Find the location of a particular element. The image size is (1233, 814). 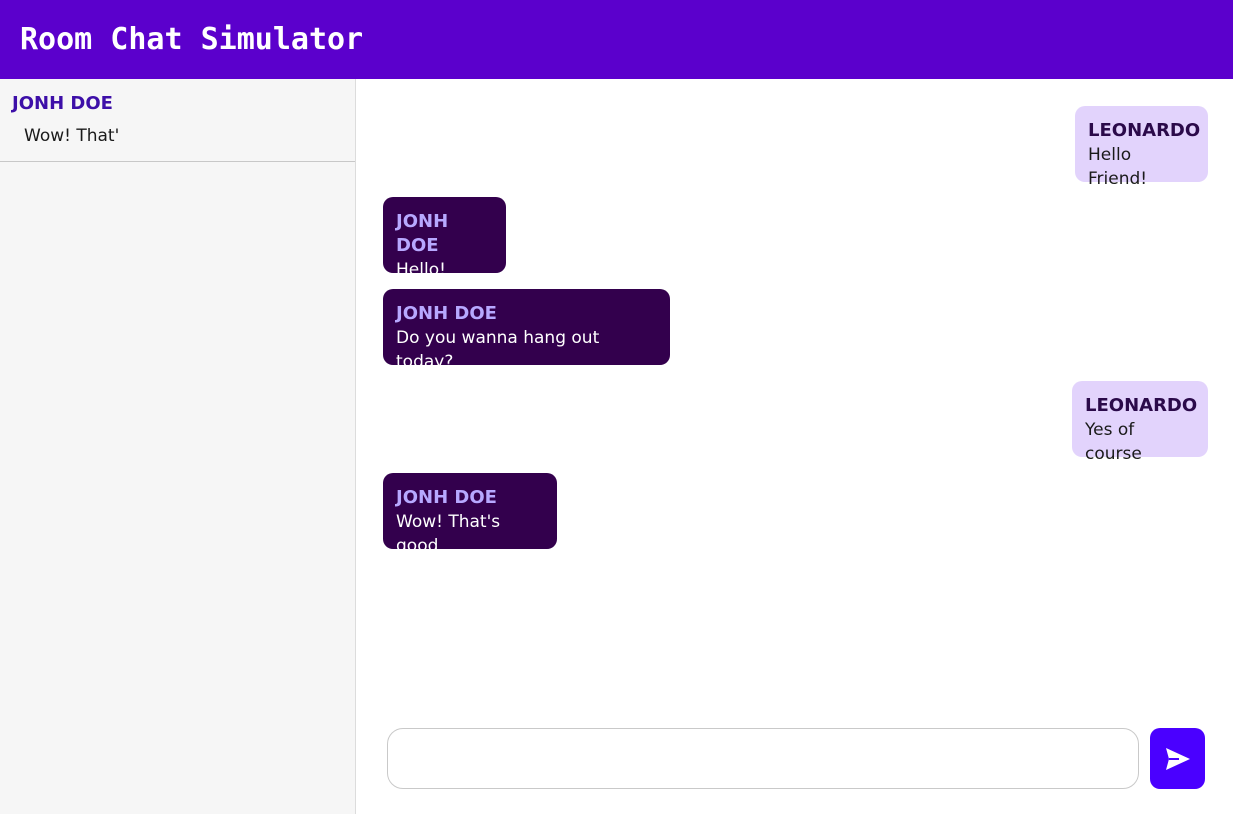

send-icon is located at coordinates (1178, 759).